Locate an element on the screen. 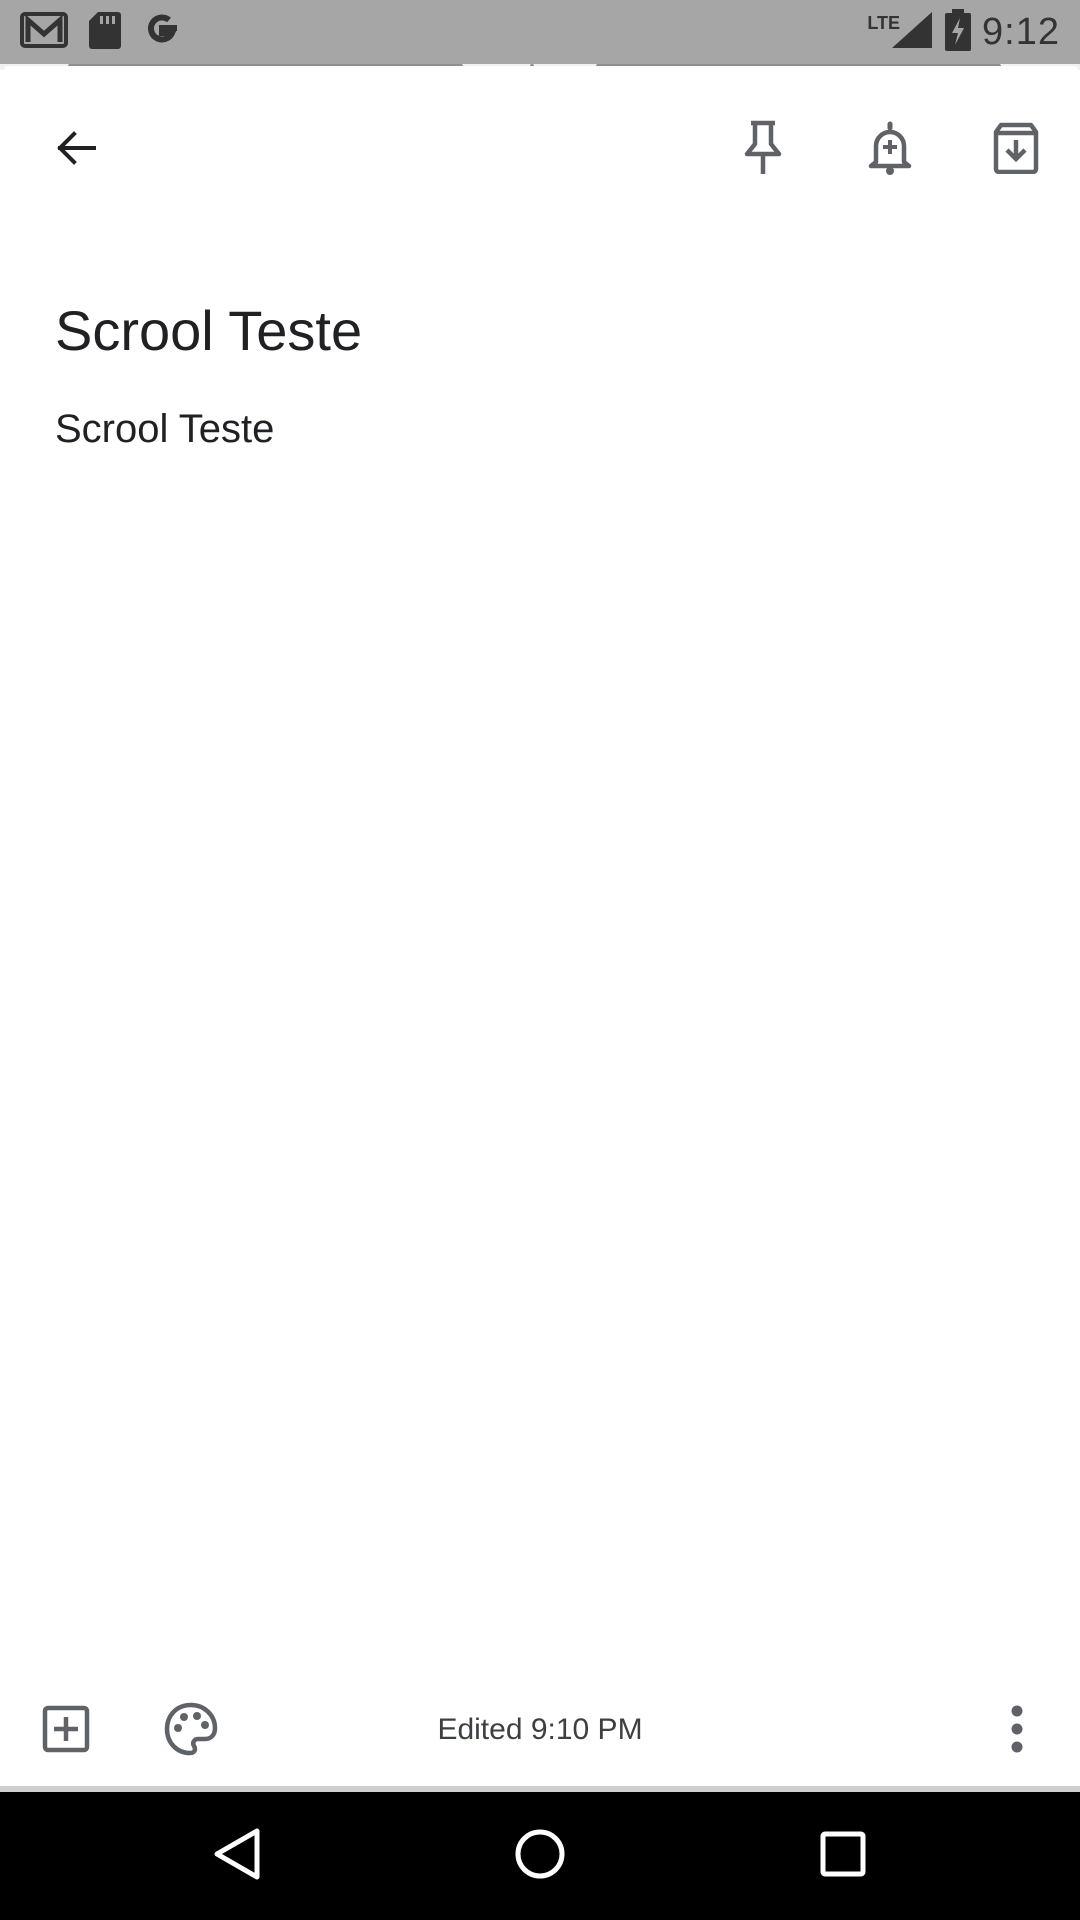 This screenshot has height=1920, width=1080. nav-back-icon is located at coordinates (237, 1856).